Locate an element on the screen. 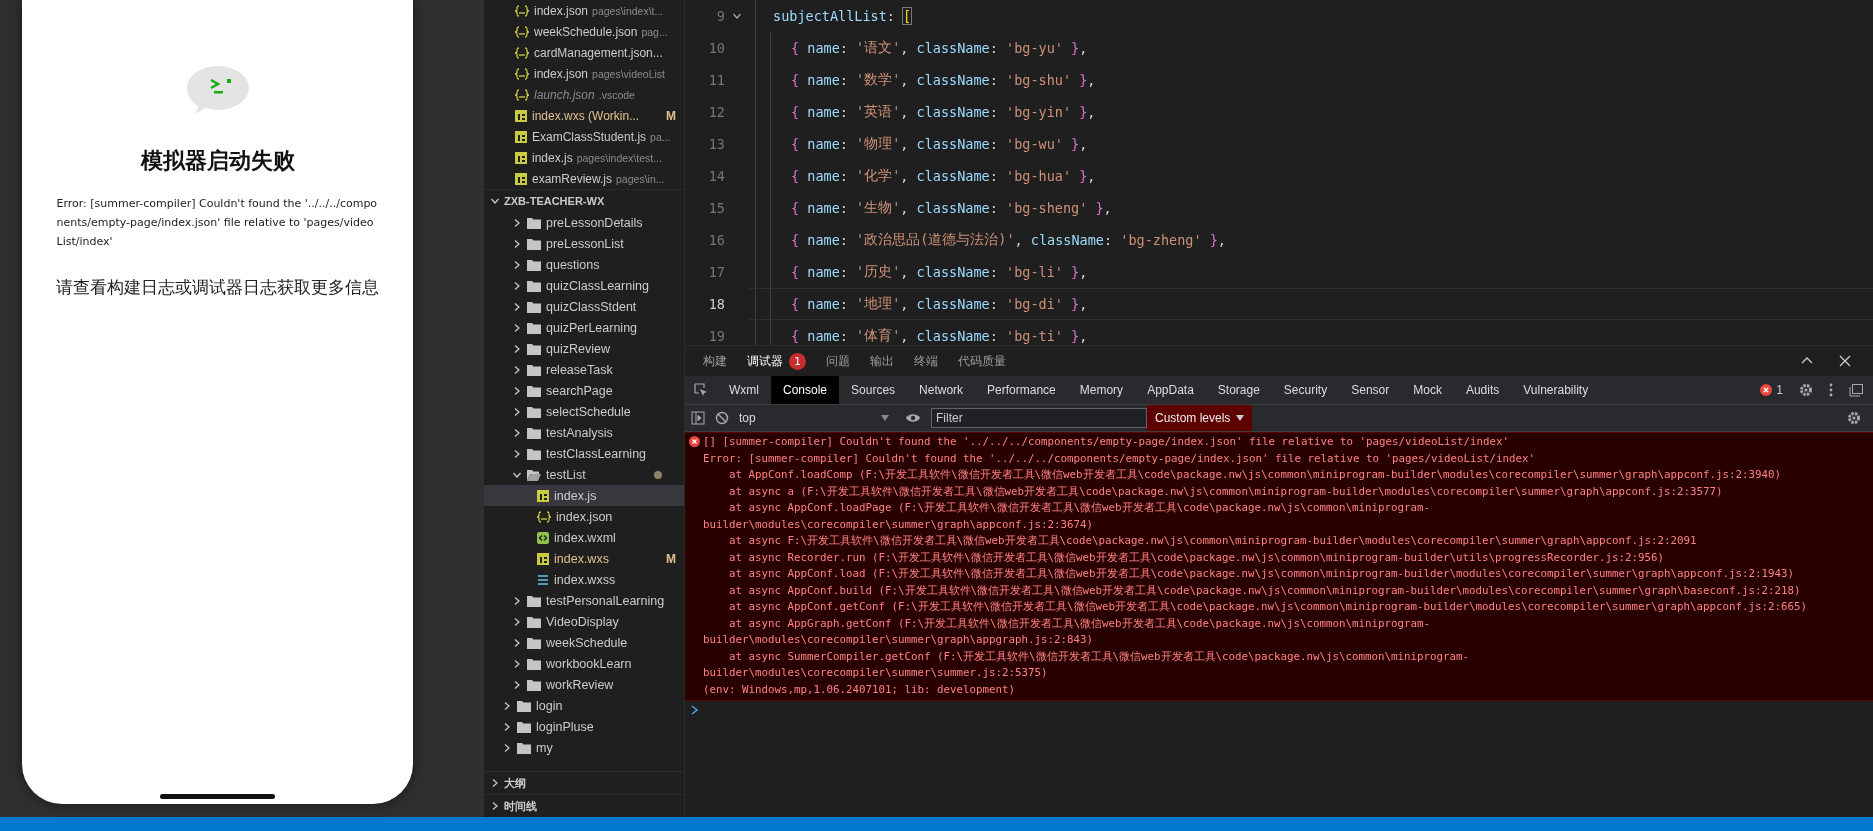  folder-item: preLessonDetails is located at coordinates (584, 222).